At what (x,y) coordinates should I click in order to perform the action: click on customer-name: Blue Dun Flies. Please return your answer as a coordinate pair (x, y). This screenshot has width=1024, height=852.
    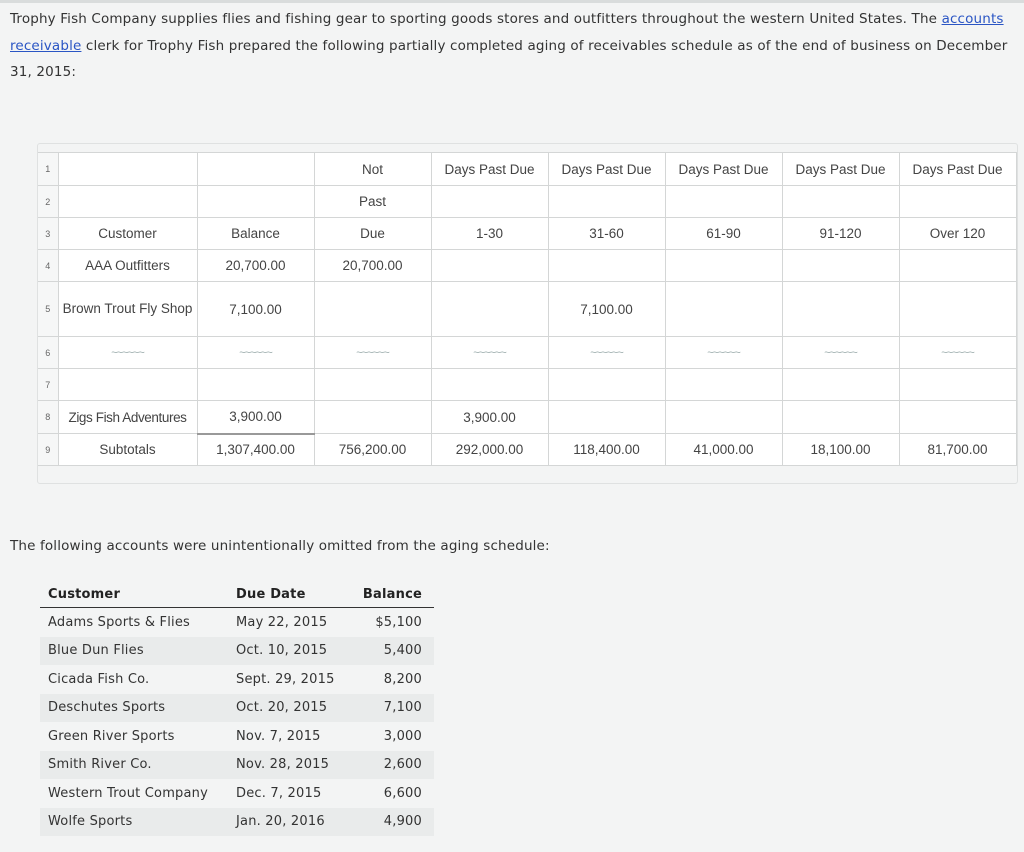
    Looking at the image, I should click on (134, 650).